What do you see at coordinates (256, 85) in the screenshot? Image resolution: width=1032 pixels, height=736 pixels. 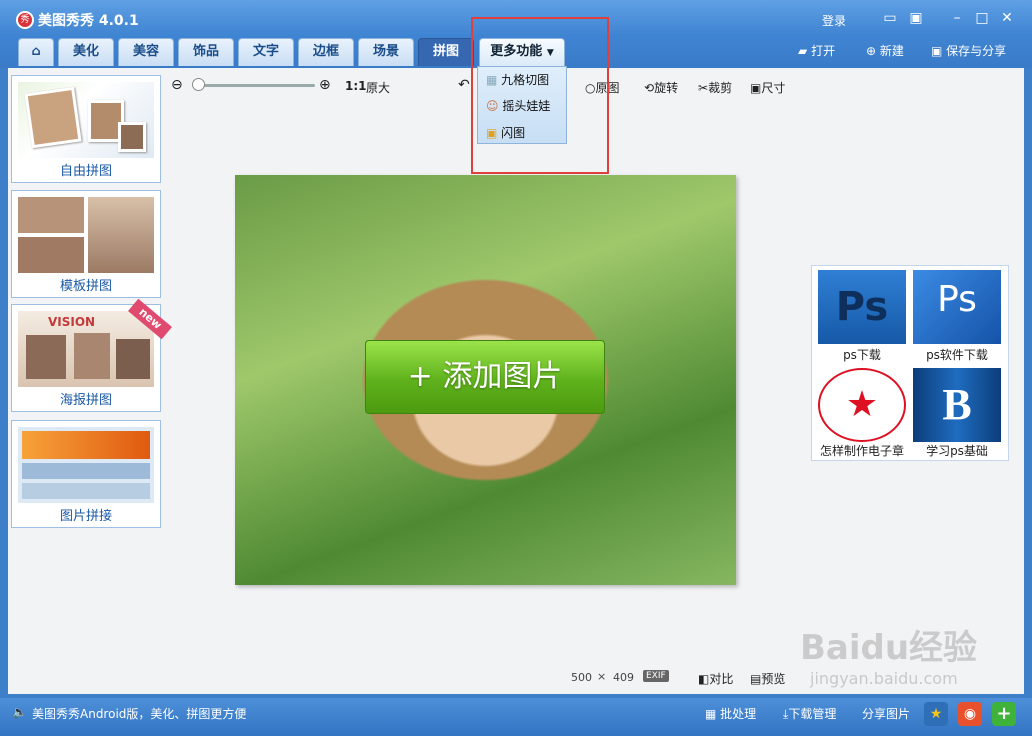 I see `zoom-slider` at bounding box center [256, 85].